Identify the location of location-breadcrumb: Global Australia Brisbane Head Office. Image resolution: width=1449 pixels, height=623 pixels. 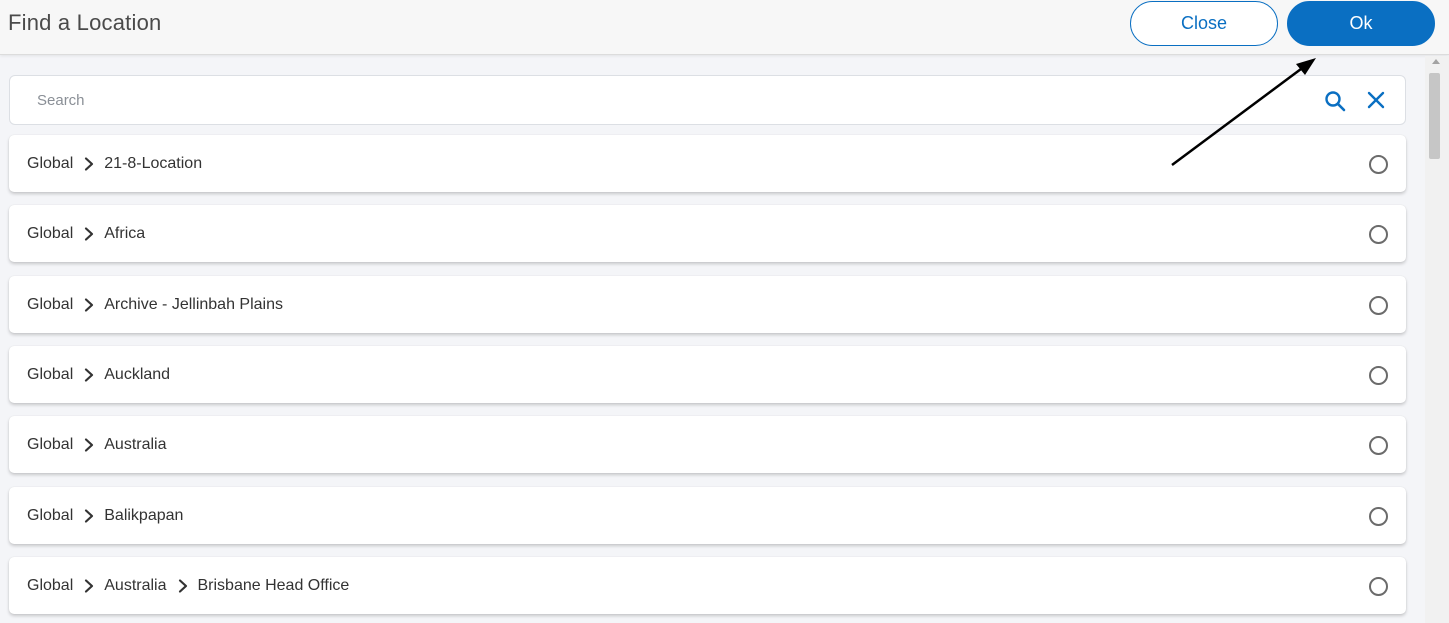
(188, 586).